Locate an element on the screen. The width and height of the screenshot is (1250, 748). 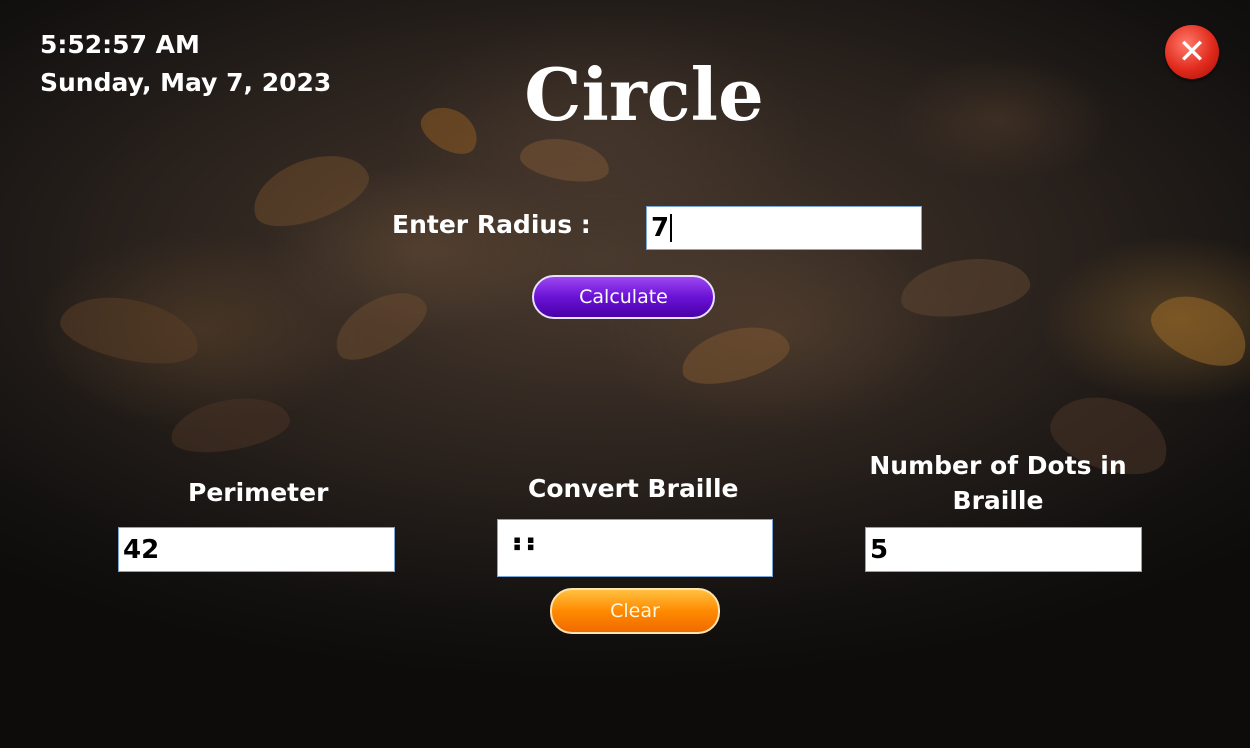
close-icon: ✕ is located at coordinates (1192, 52).